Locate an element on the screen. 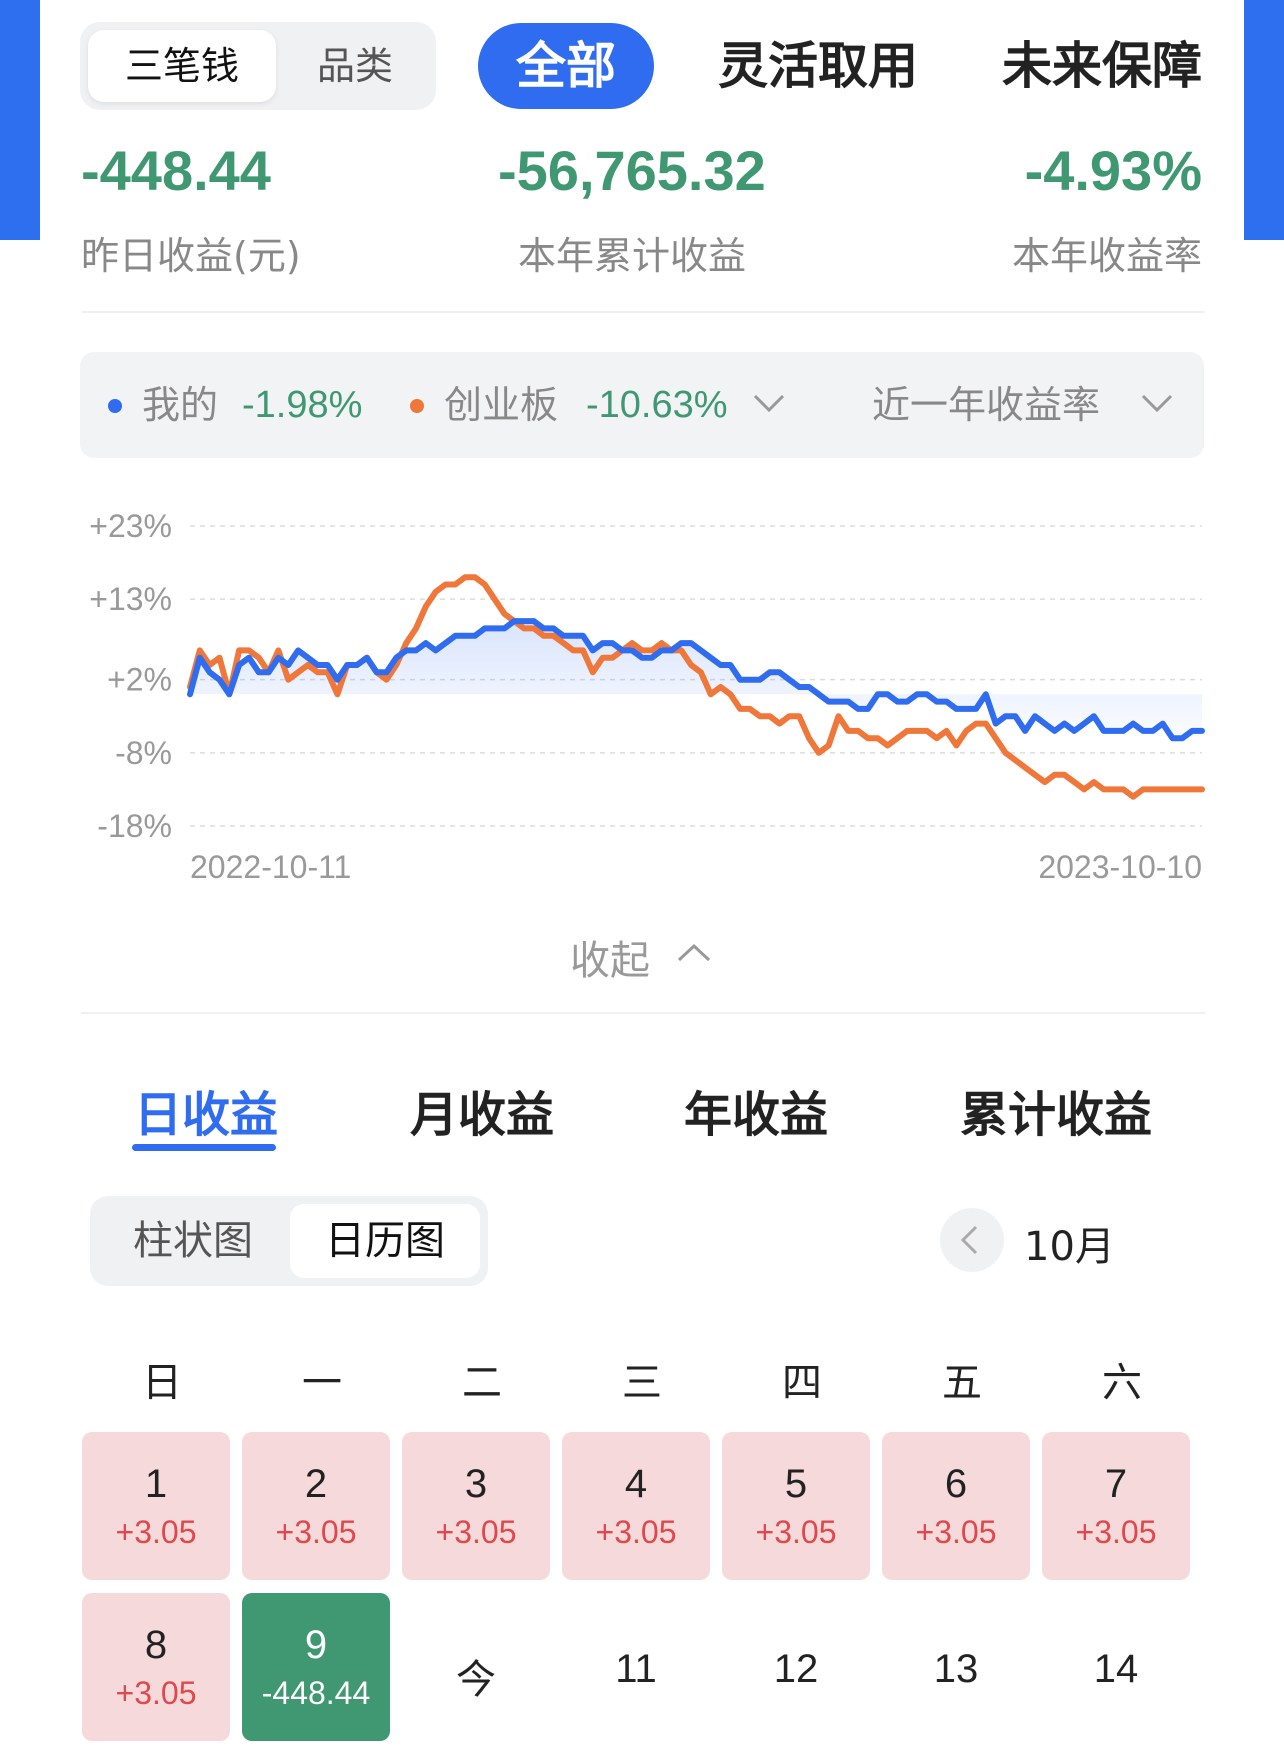 The width and height of the screenshot is (1284, 1763). weekday-label: 五 is located at coordinates (962, 1383).